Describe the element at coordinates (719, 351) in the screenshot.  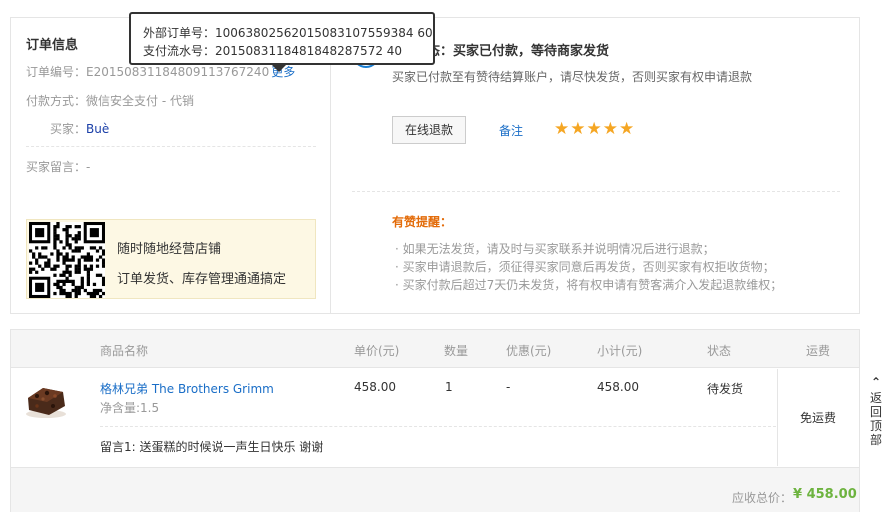
I see `header-status: 状态` at that location.